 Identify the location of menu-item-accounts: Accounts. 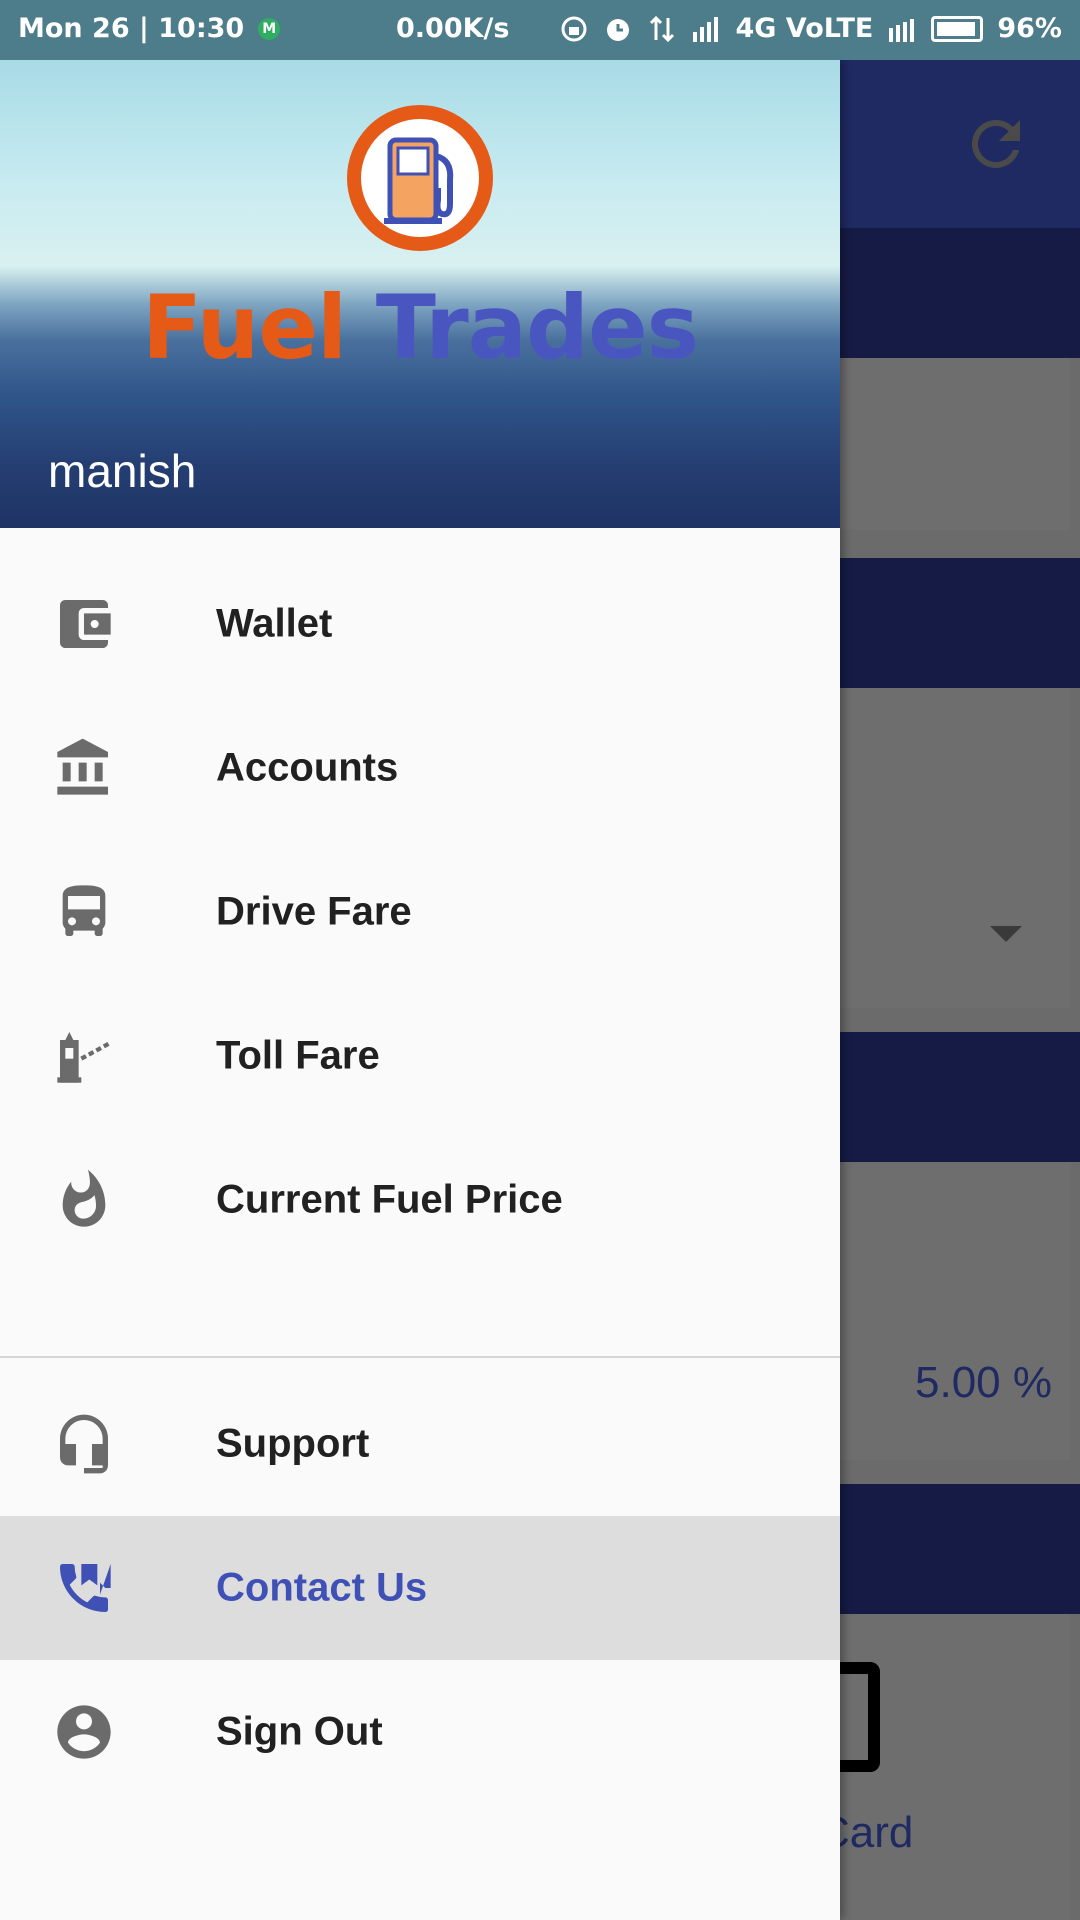
(420, 768).